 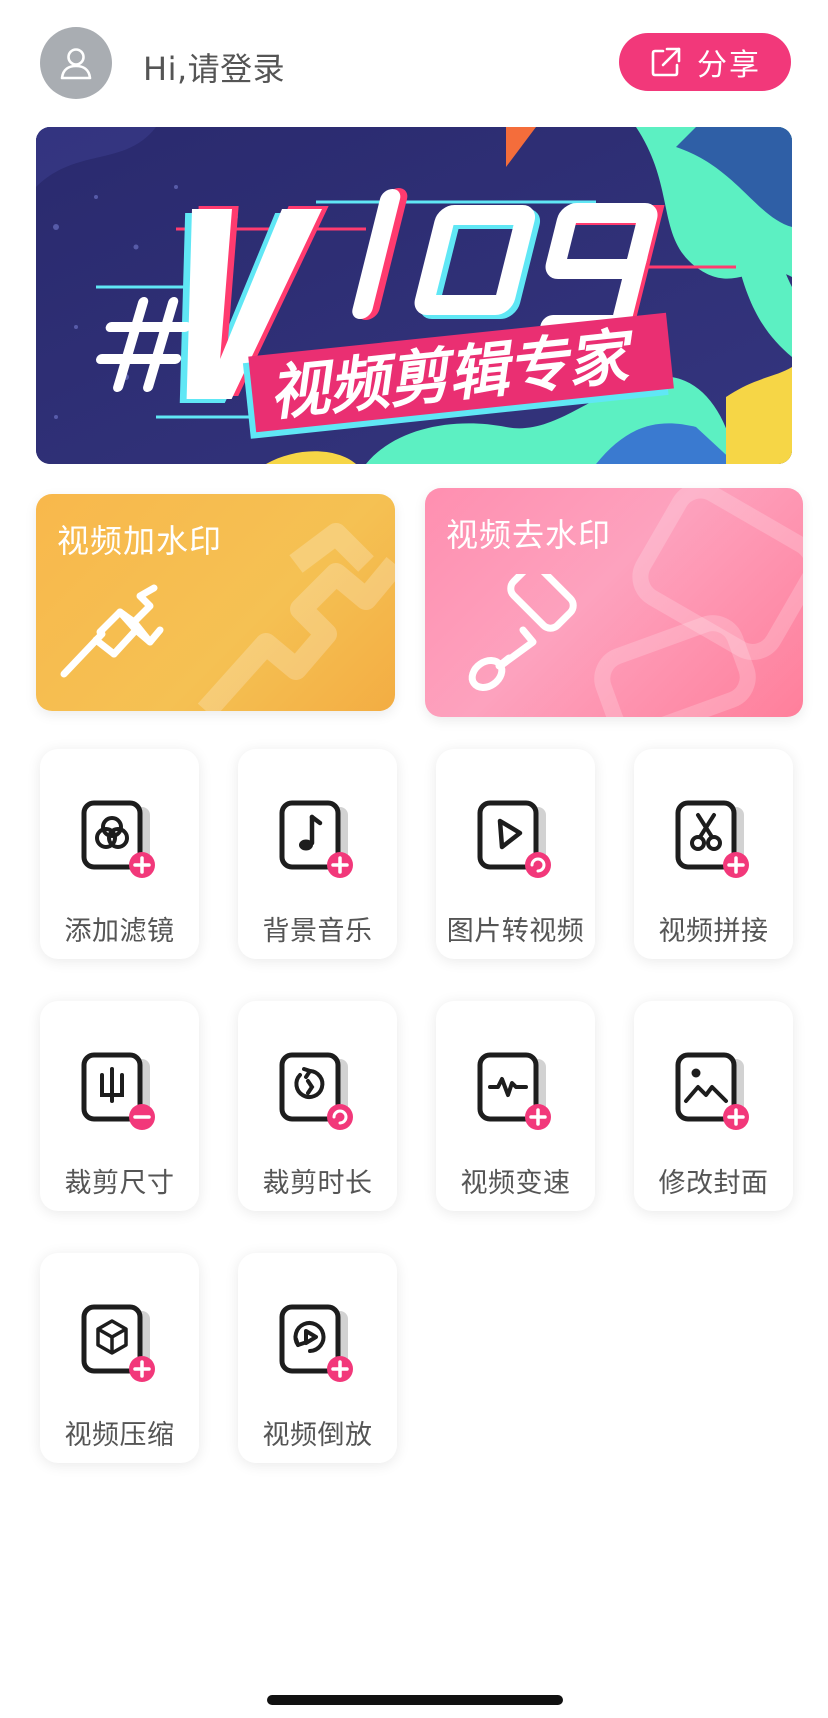 I want to click on crop-icon, so click(x=118, y=1091).